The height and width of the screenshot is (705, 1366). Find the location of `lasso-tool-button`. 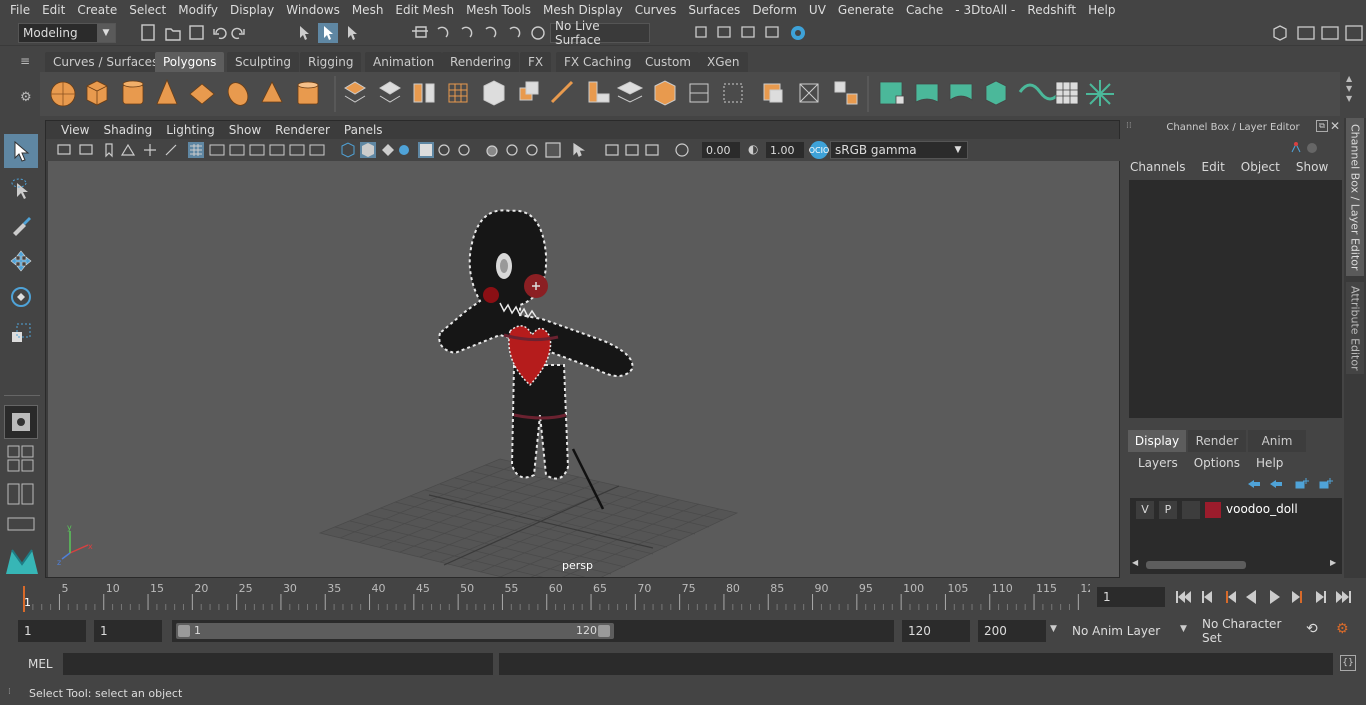

lasso-tool-button is located at coordinates (21, 189).